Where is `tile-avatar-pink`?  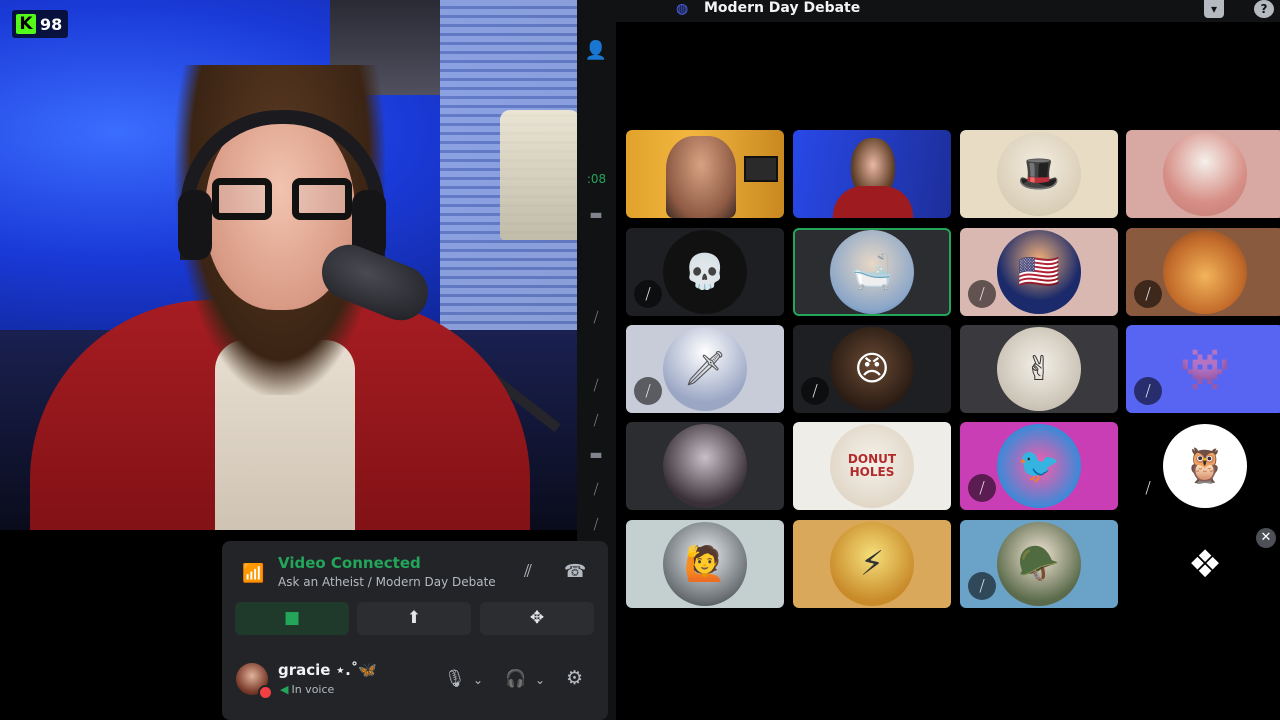 tile-avatar-pink is located at coordinates (1203, 174).